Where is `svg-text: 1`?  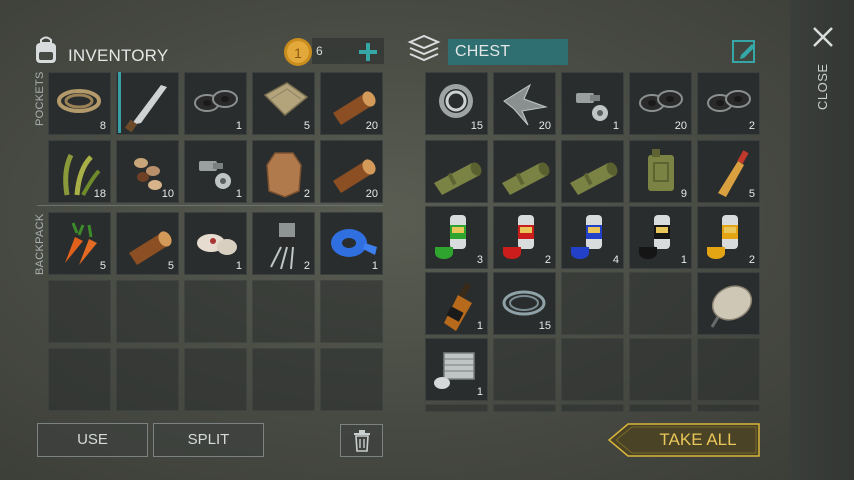
svg-text: 1 is located at coordinates (298, 53).